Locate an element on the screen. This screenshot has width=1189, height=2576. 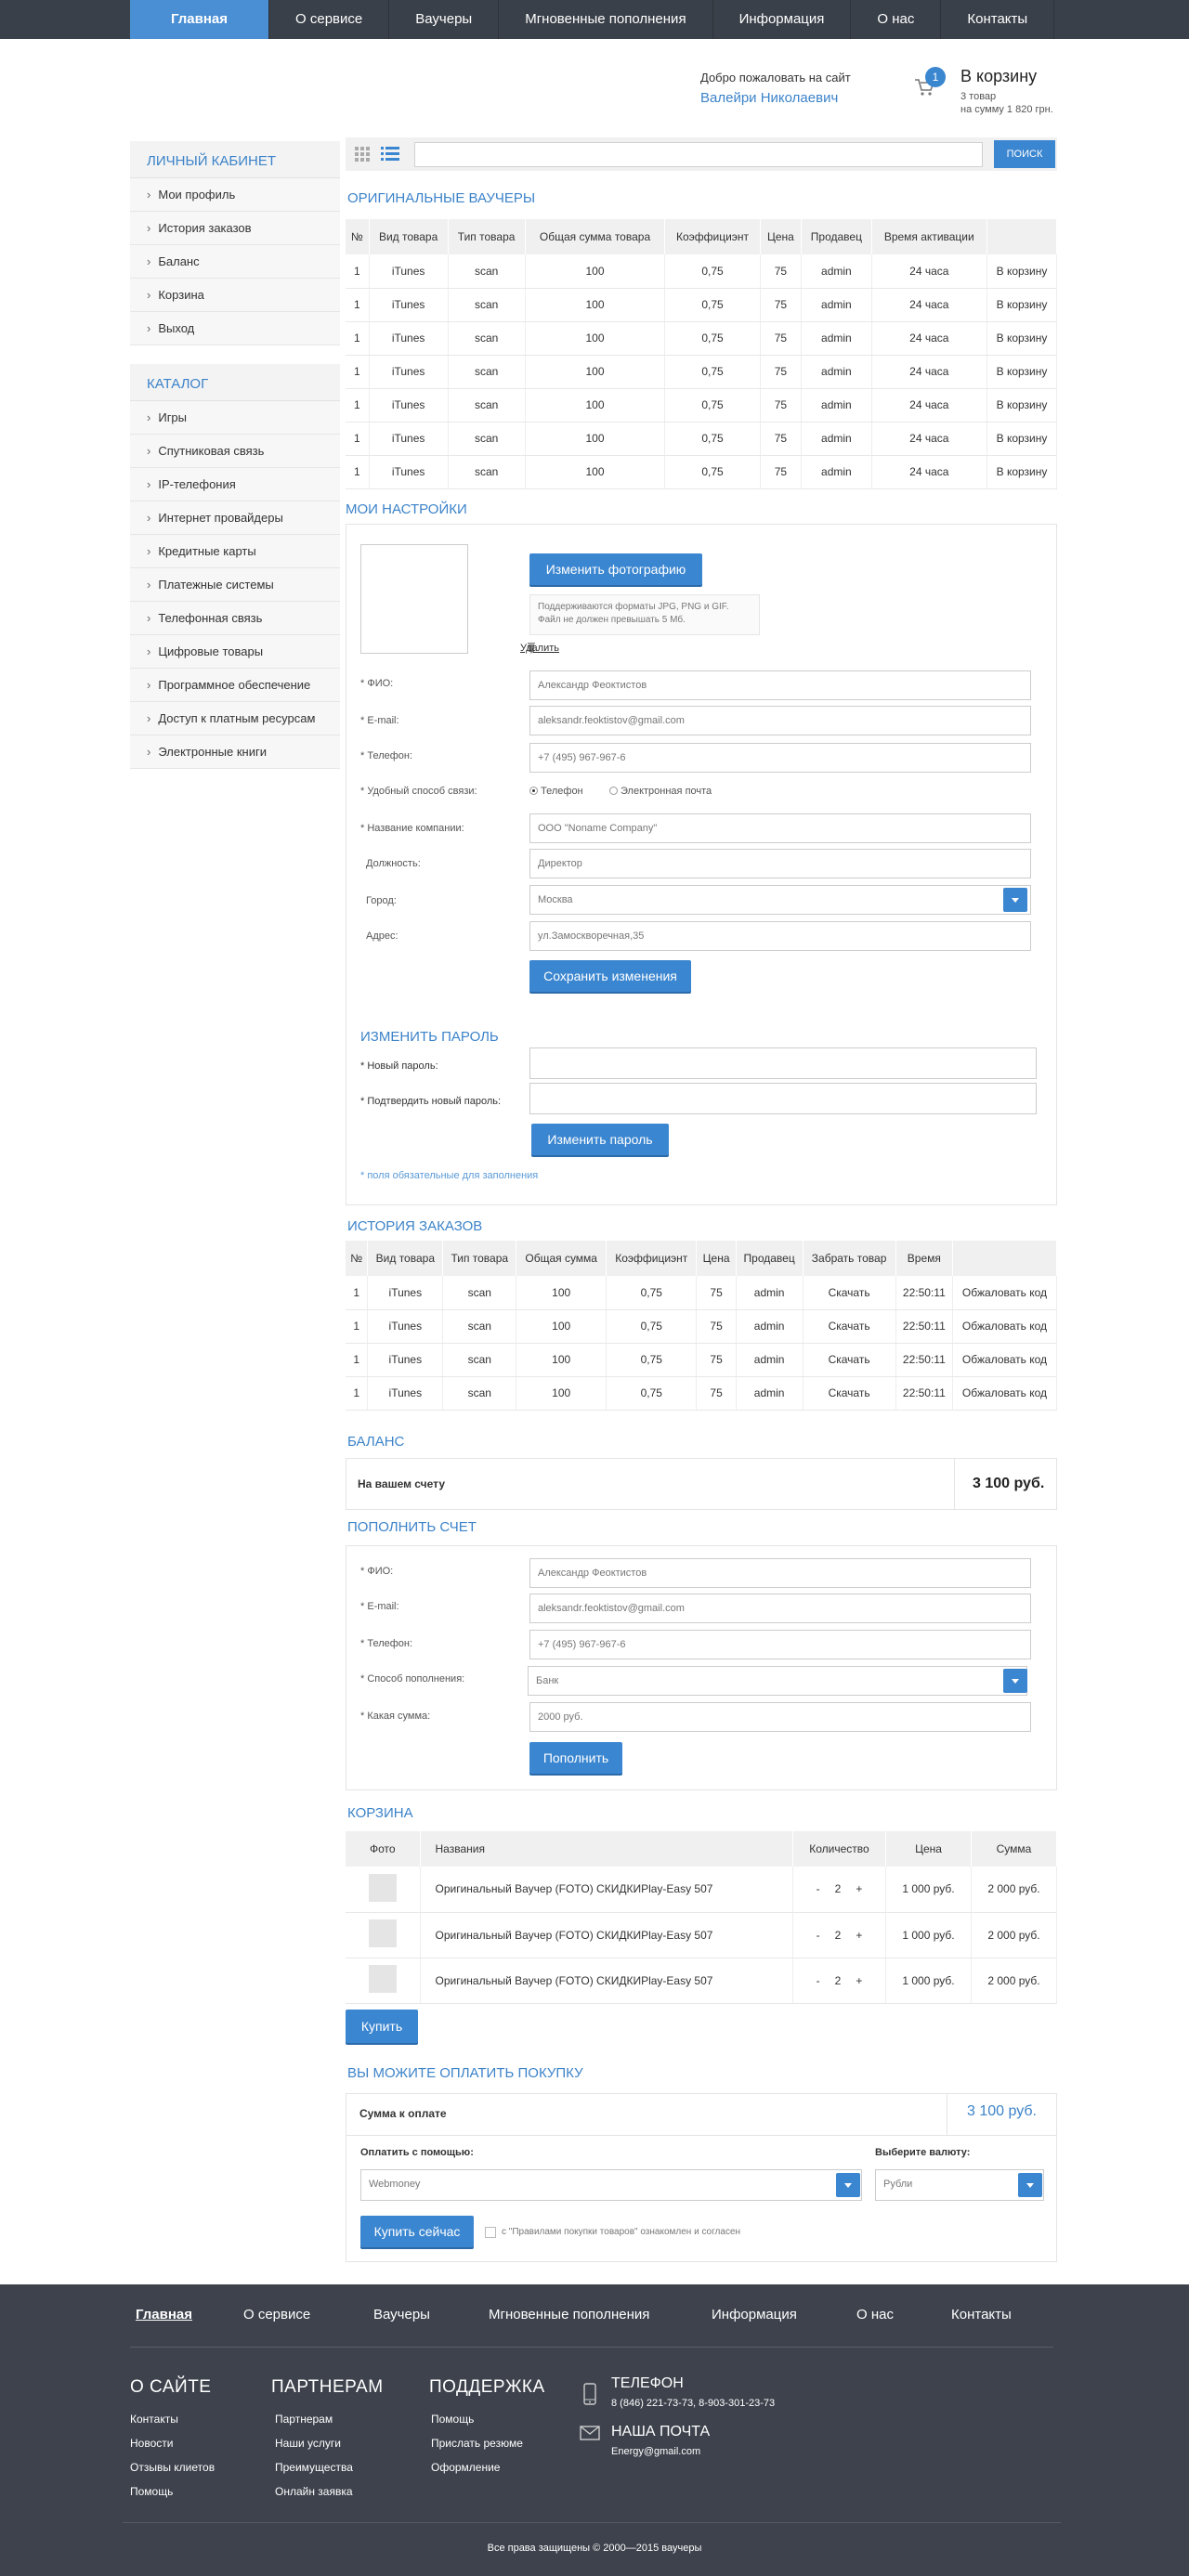
payment-method-dropdown-button is located at coordinates (848, 2185).